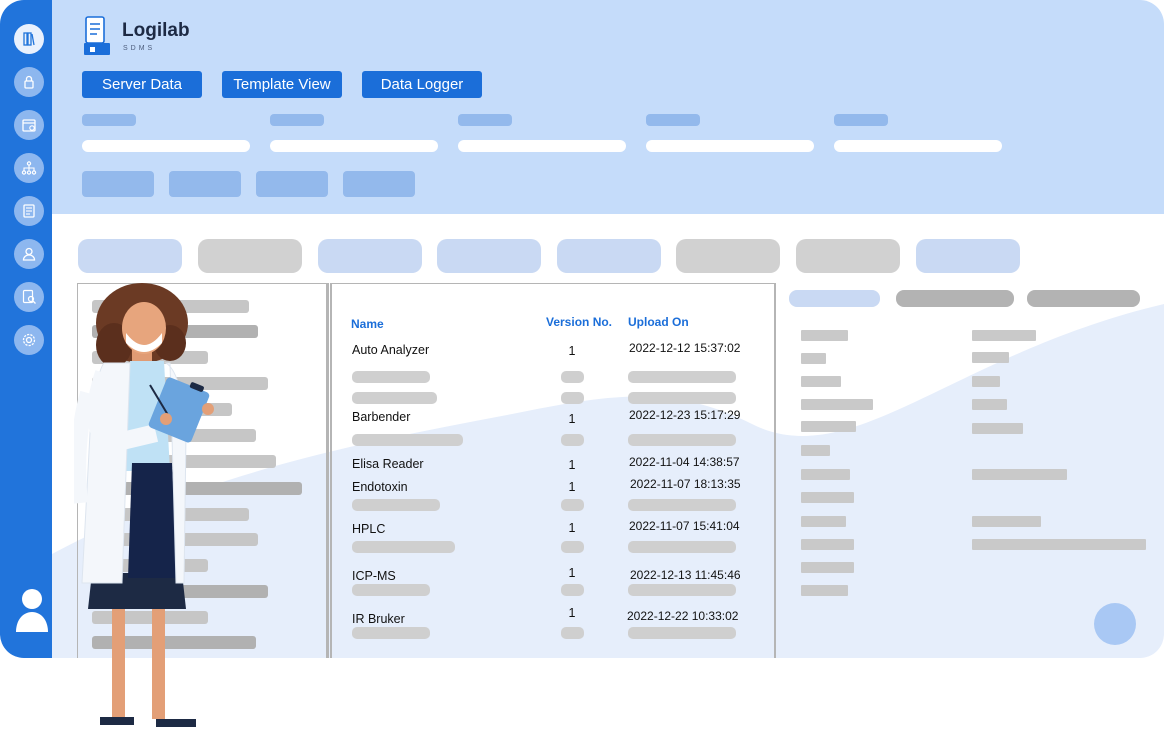 The image size is (1164, 733). I want to click on profile-avatar-icon, so click(32, 611).